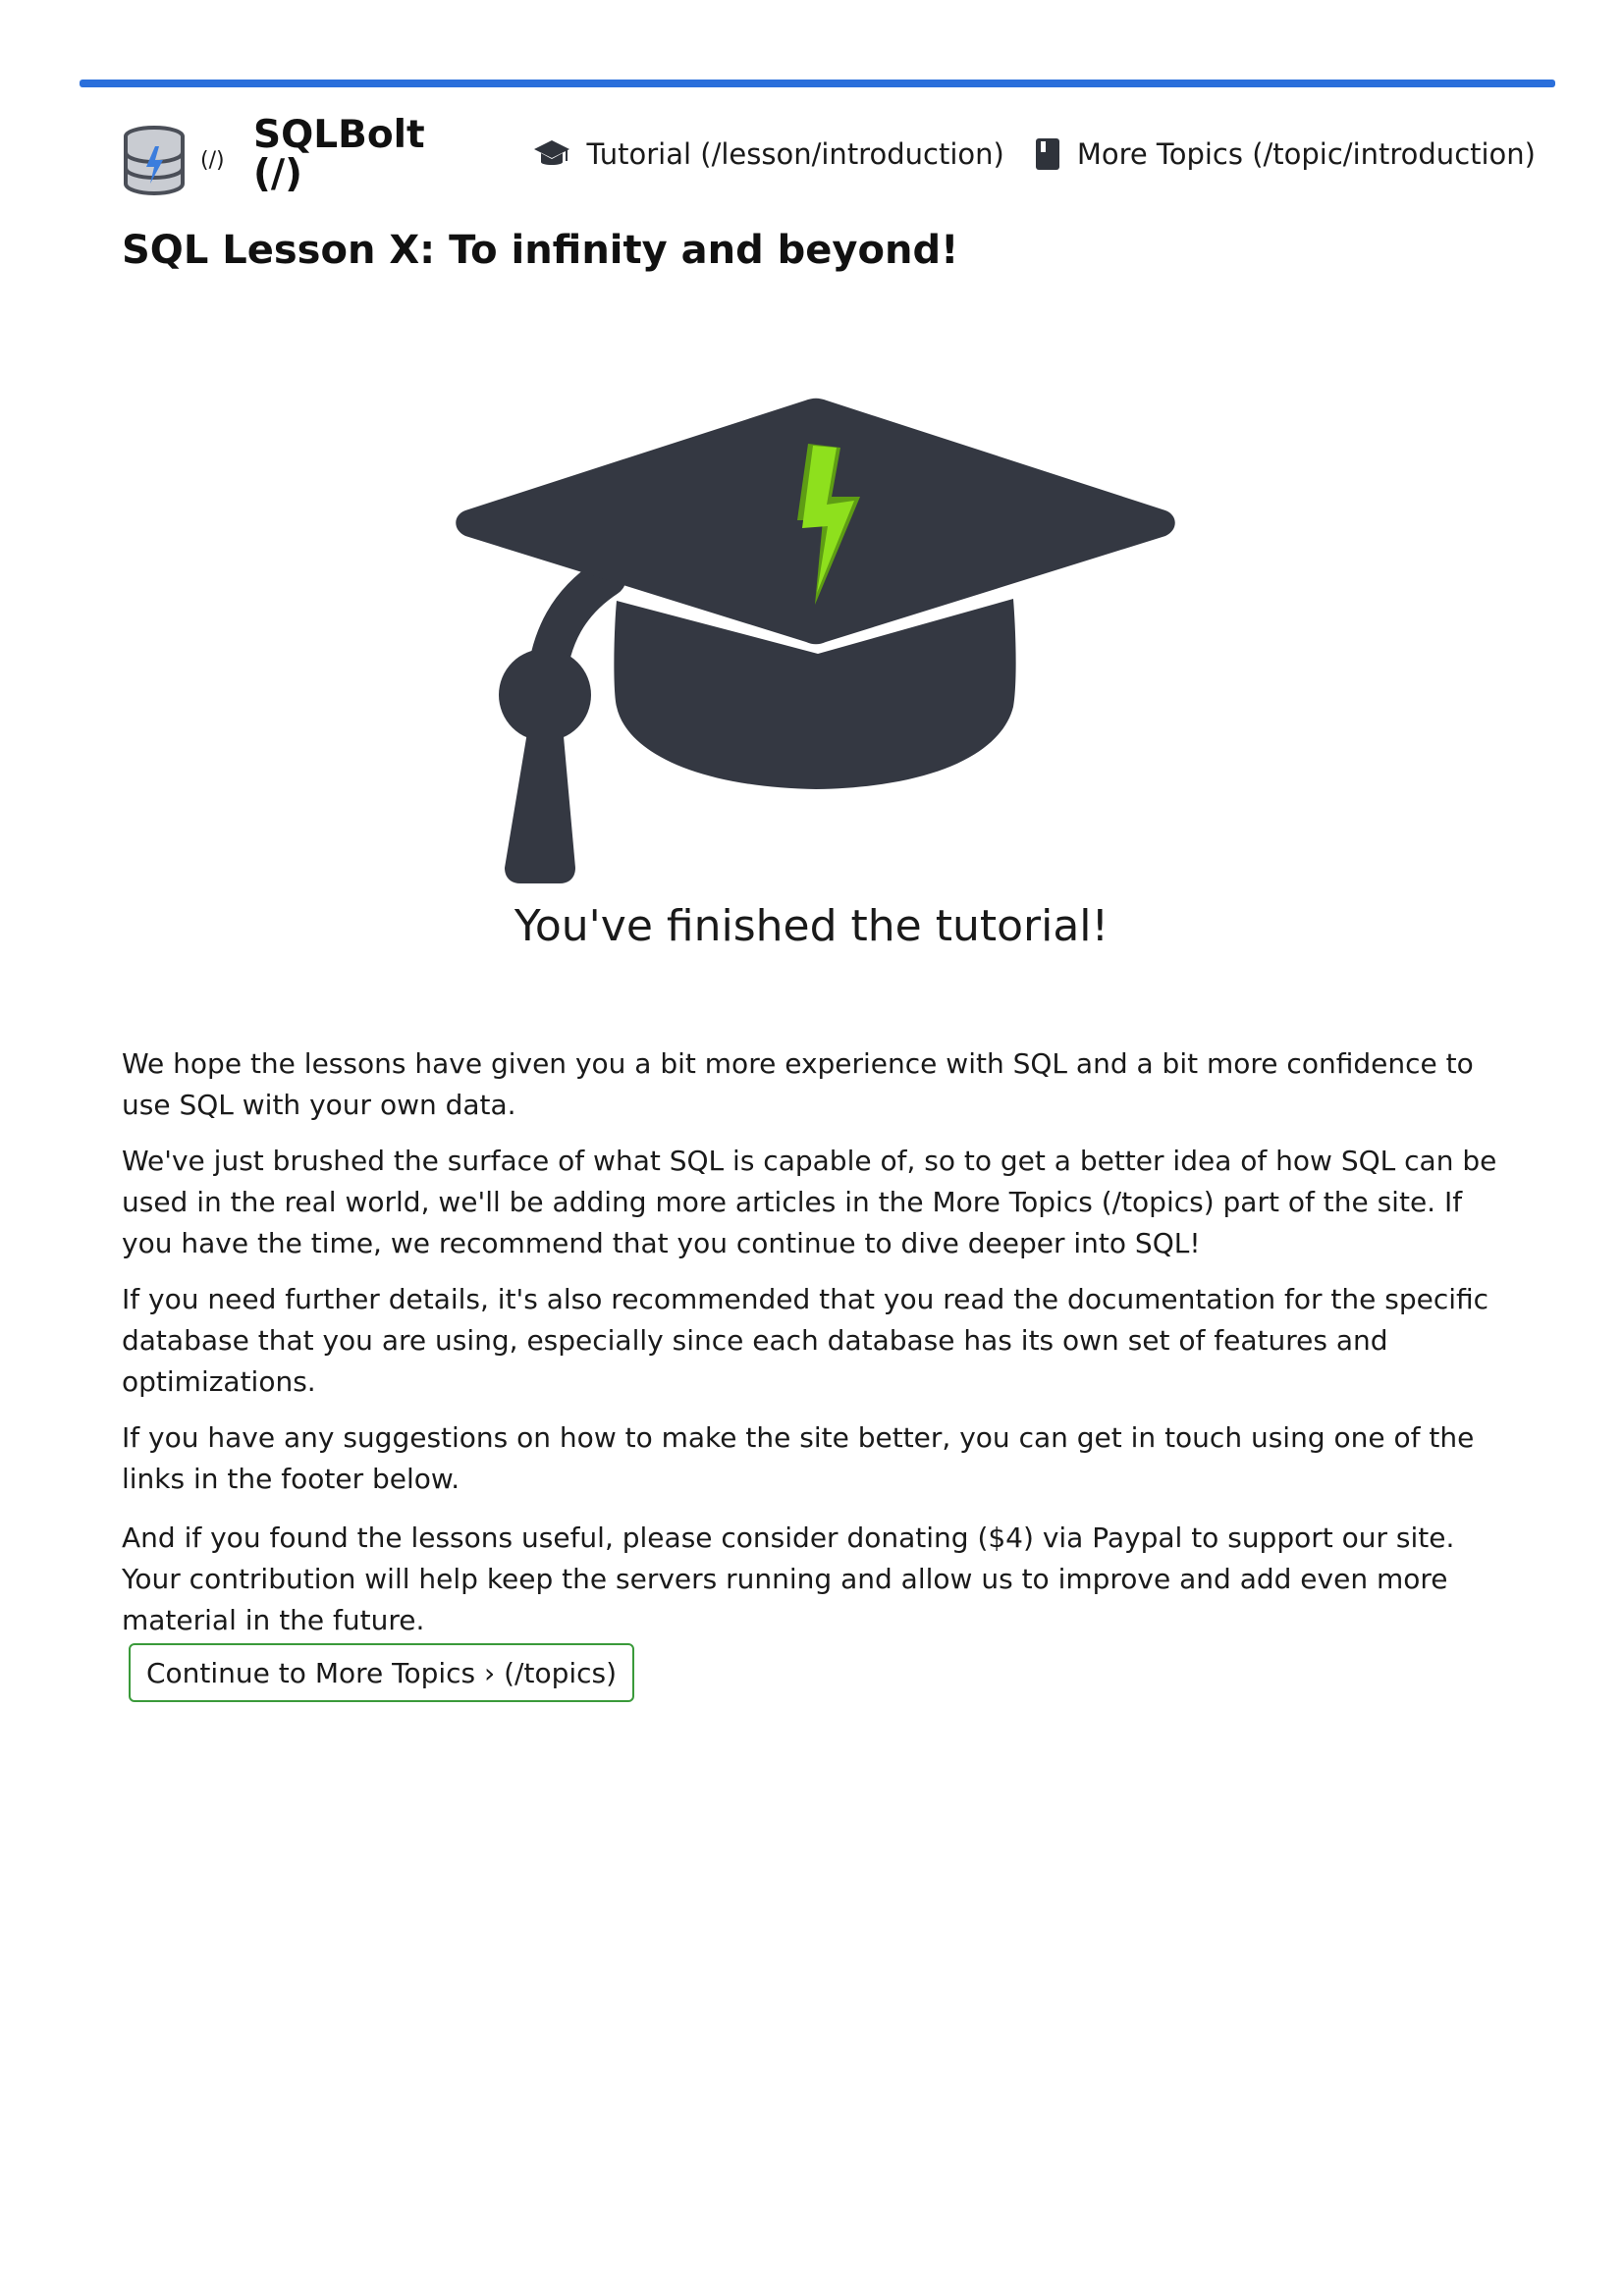 This screenshot has width=1623, height=2296. I want to click on nav-tutorial-link: Tutorial (/lesson/introduction), so click(768, 154).